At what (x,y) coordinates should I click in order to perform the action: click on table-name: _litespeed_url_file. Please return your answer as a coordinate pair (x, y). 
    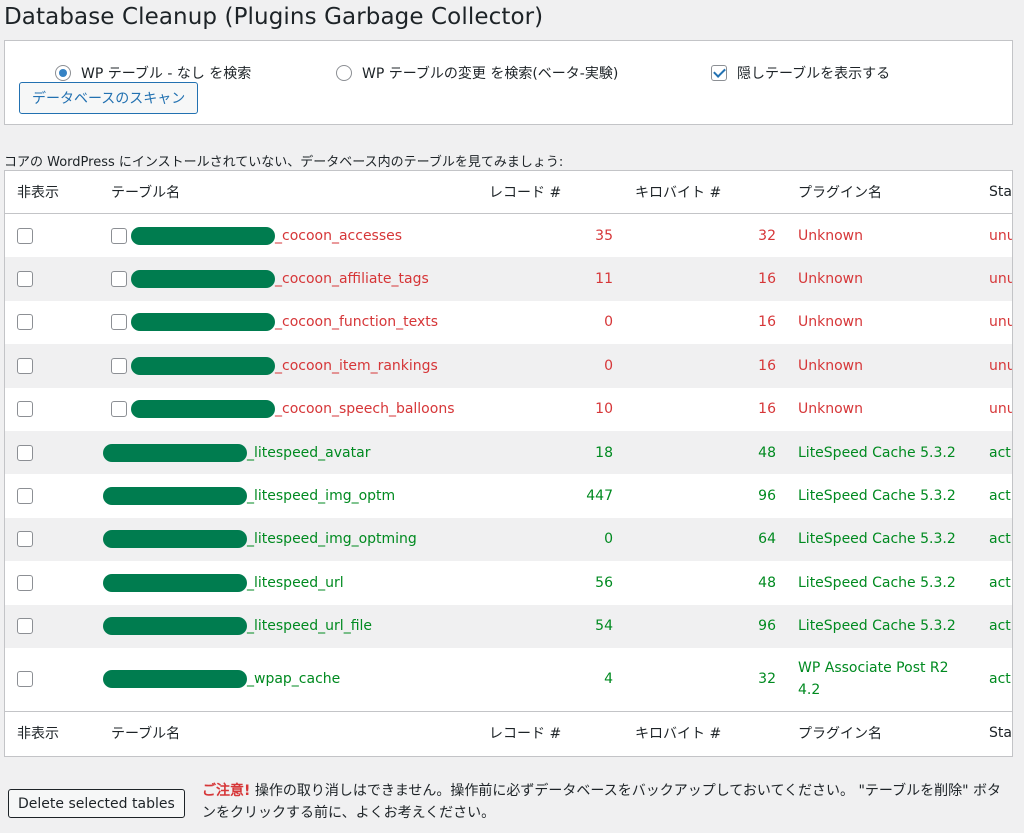
    Looking at the image, I should click on (310, 626).